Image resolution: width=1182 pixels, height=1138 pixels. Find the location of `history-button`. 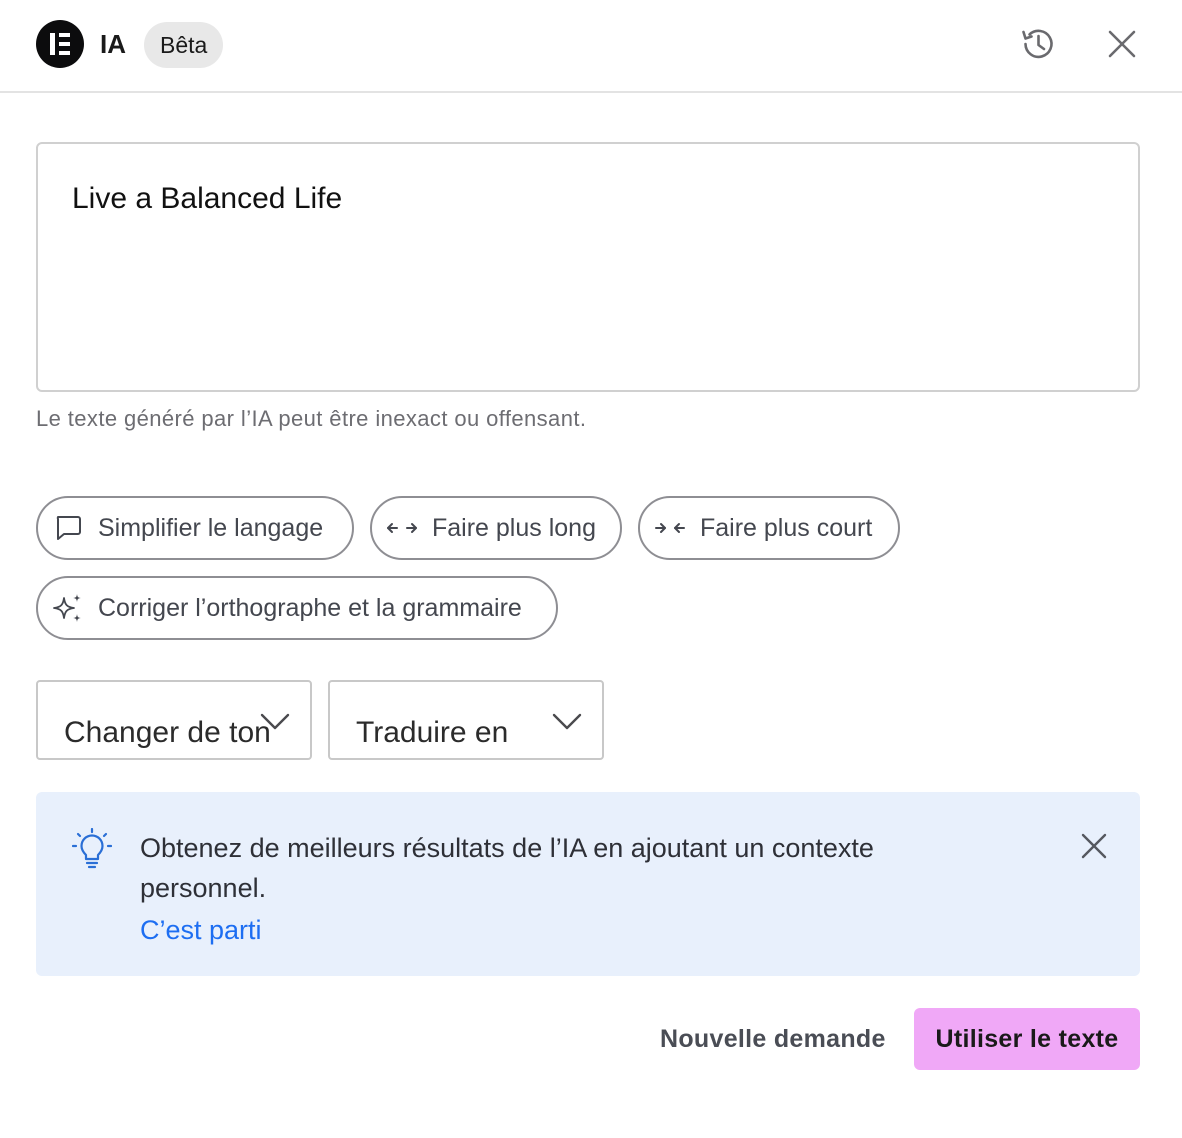

history-button is located at coordinates (1038, 44).